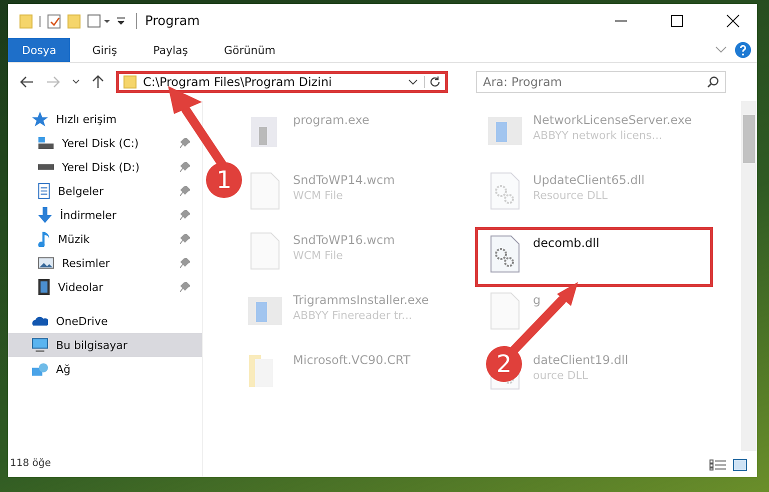  Describe the element at coordinates (601, 82) in the screenshot. I see `search-field: Ara: Program` at that location.